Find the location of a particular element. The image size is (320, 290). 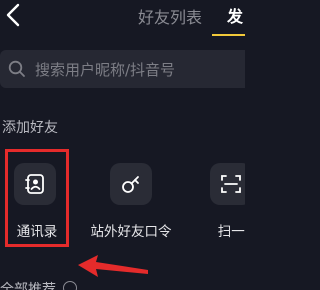

search-input: 搜索用户昵称/抖音号 is located at coordinates (122, 69).